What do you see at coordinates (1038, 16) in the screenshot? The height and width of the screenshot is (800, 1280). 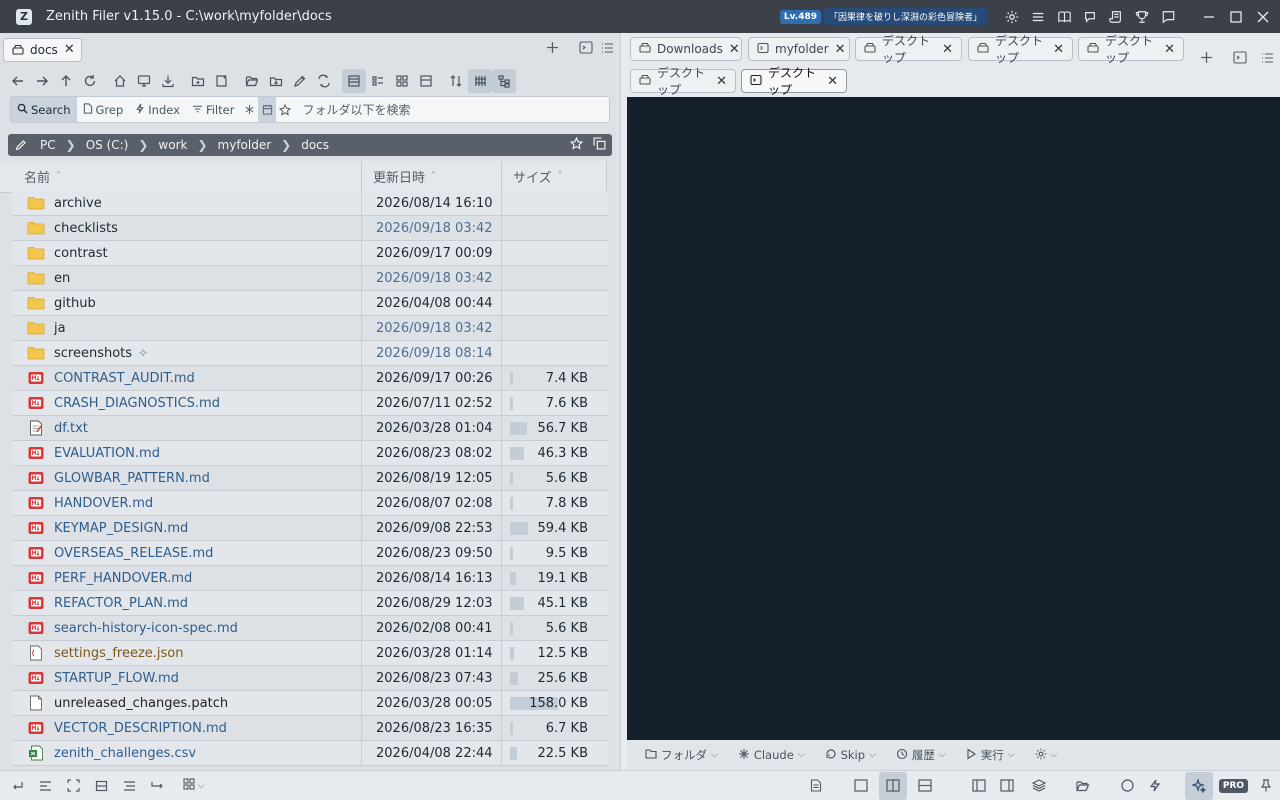 I see `menu-icon` at bounding box center [1038, 16].